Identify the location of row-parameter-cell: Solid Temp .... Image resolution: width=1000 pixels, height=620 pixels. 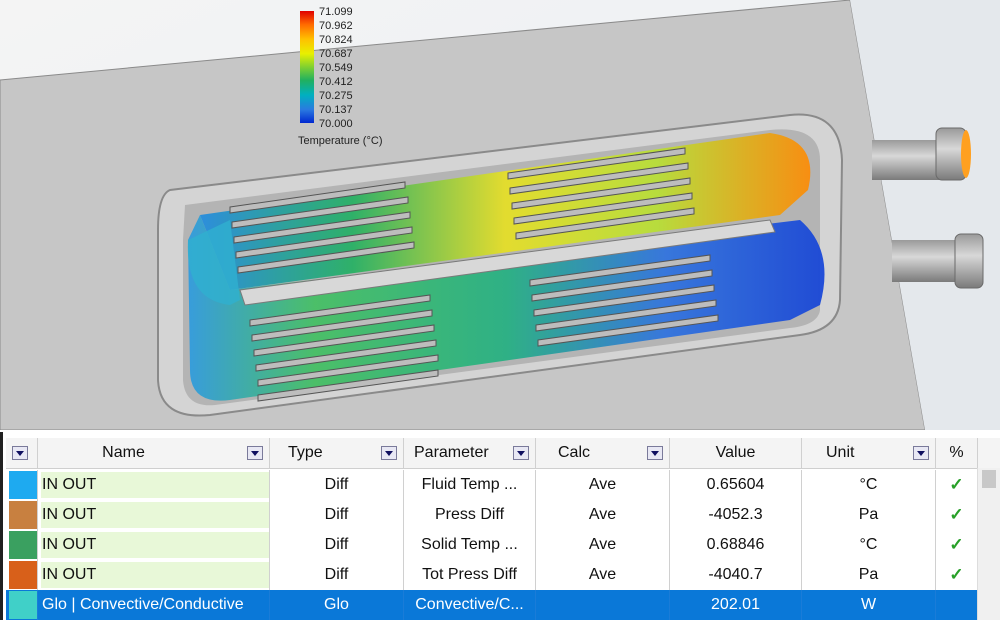
(470, 545).